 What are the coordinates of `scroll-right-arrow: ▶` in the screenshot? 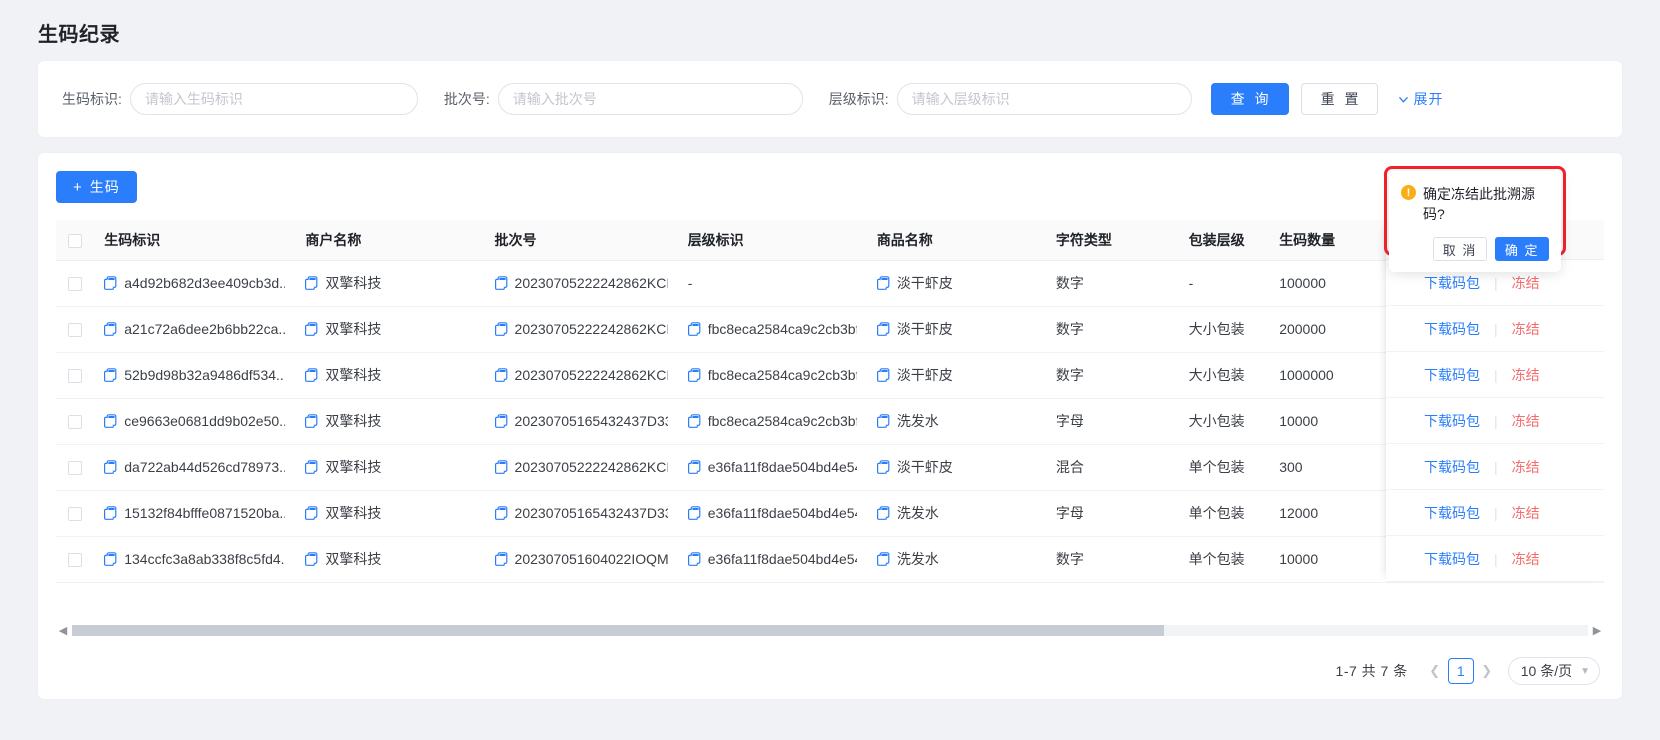 It's located at (1597, 630).